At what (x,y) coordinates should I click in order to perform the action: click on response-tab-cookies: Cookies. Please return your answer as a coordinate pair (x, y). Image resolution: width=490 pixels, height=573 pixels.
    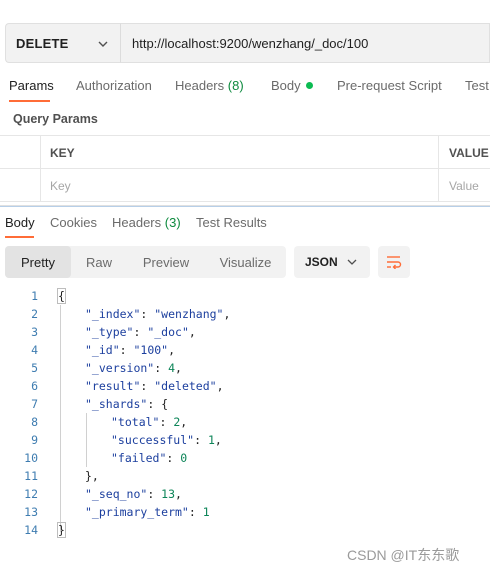
    Looking at the image, I should click on (73, 222).